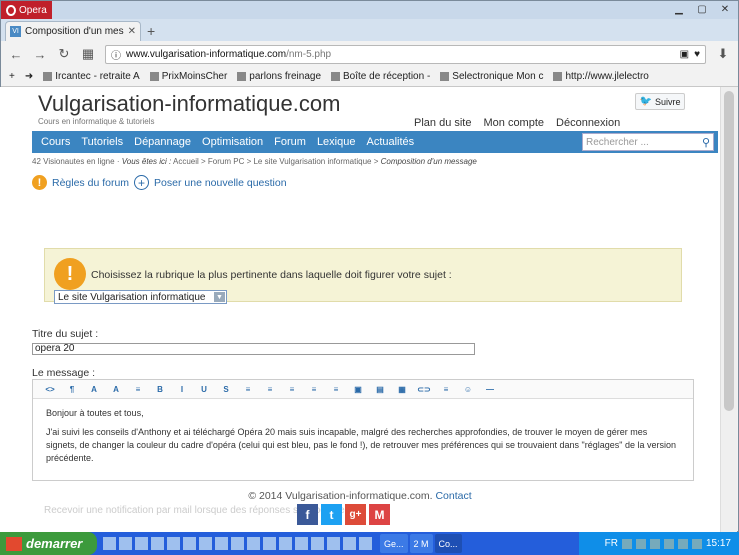 This screenshot has height=555, width=739. What do you see at coordinates (29, 76) in the screenshot?
I see `import-bookmarks-icon: ➜` at bounding box center [29, 76].